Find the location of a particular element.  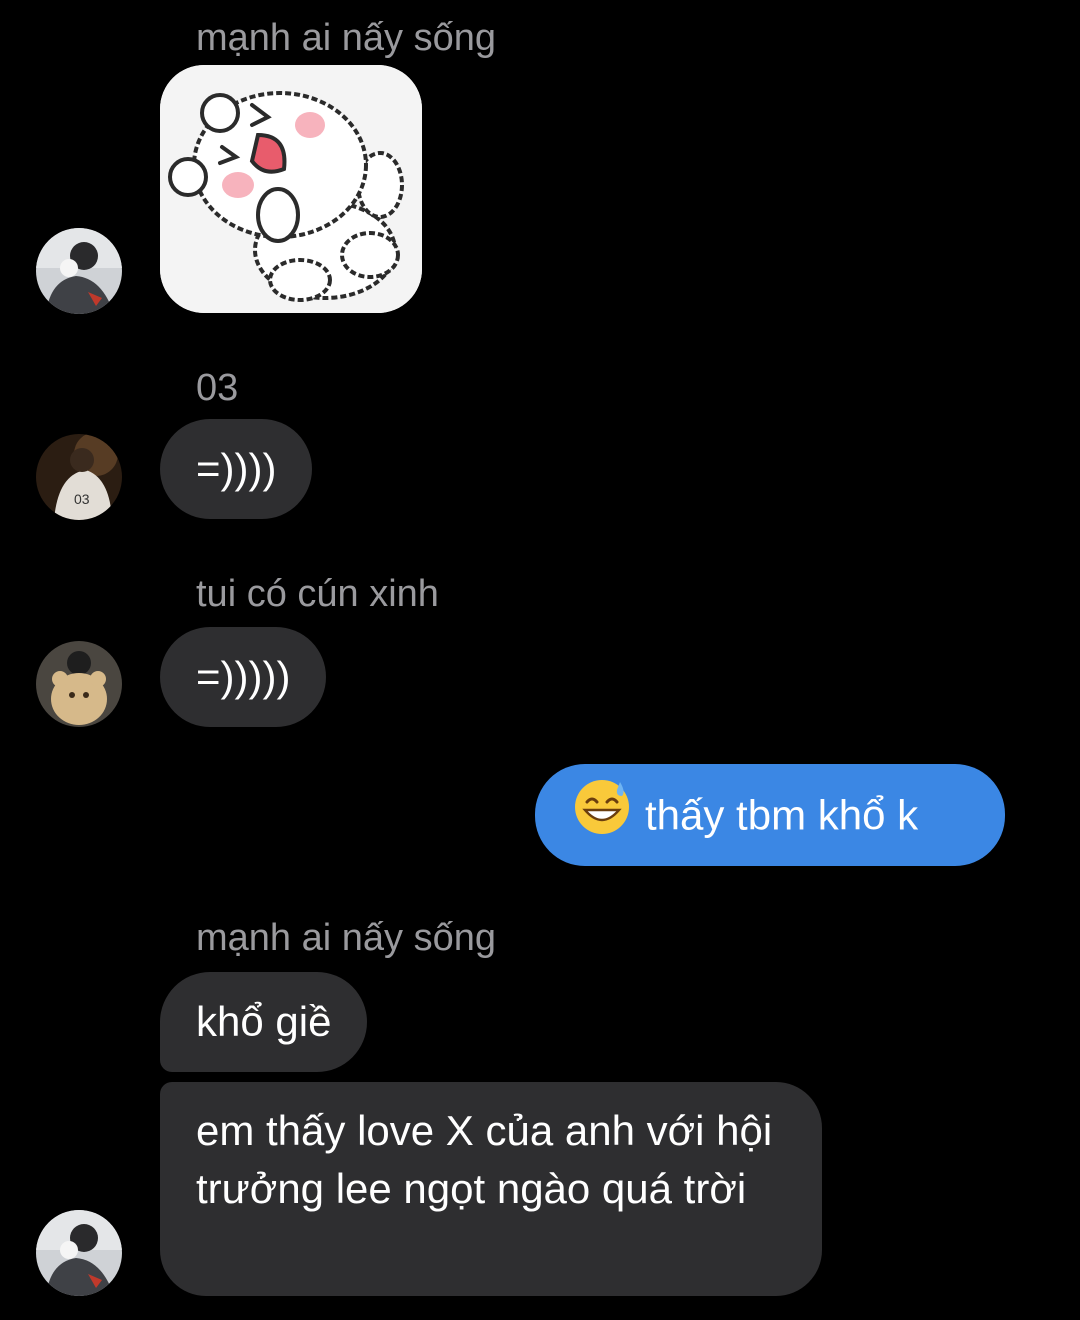

message-text: =))))) is located at coordinates (243, 676).